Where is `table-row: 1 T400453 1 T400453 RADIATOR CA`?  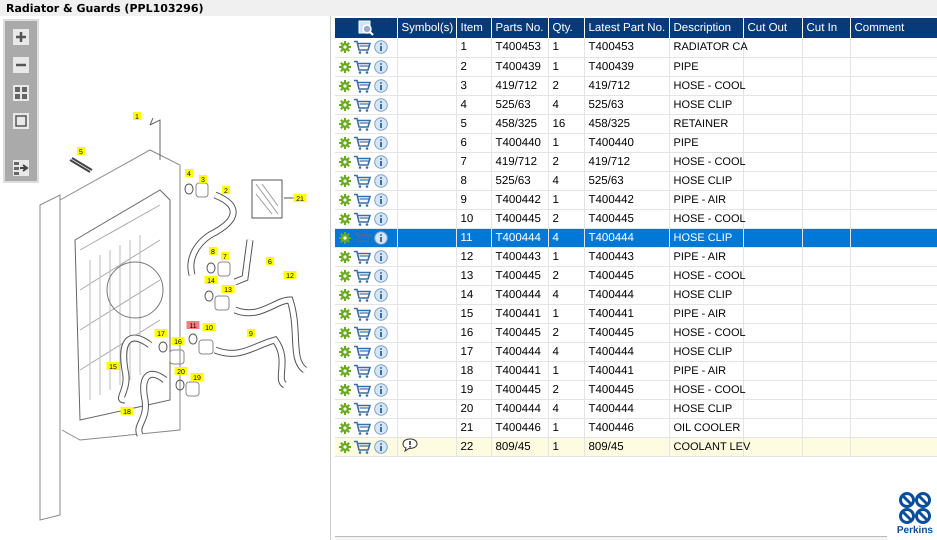 table-row: 1 T400453 1 T400453 RADIATOR CA is located at coordinates (636, 47).